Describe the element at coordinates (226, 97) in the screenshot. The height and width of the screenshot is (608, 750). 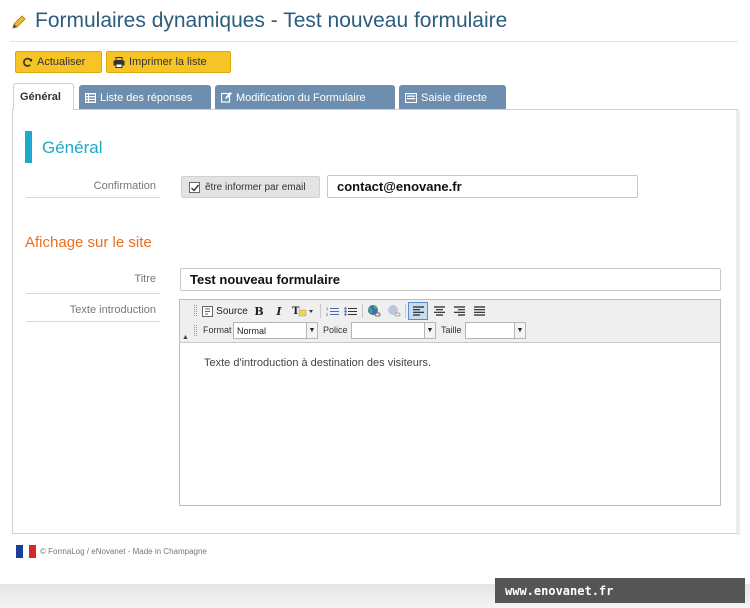
I see `edit-icon` at that location.